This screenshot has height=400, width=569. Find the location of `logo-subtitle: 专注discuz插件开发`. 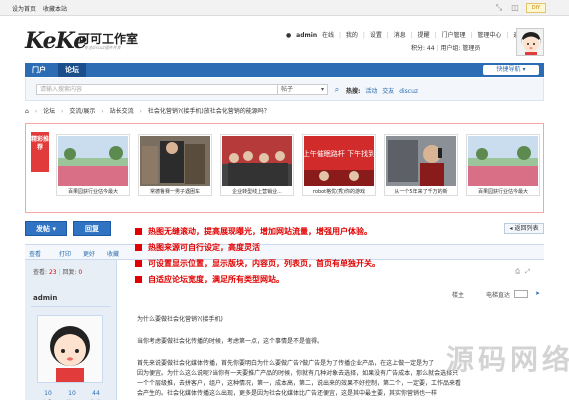

logo-subtitle: 专注discuz插件开发 is located at coordinates (102, 47).